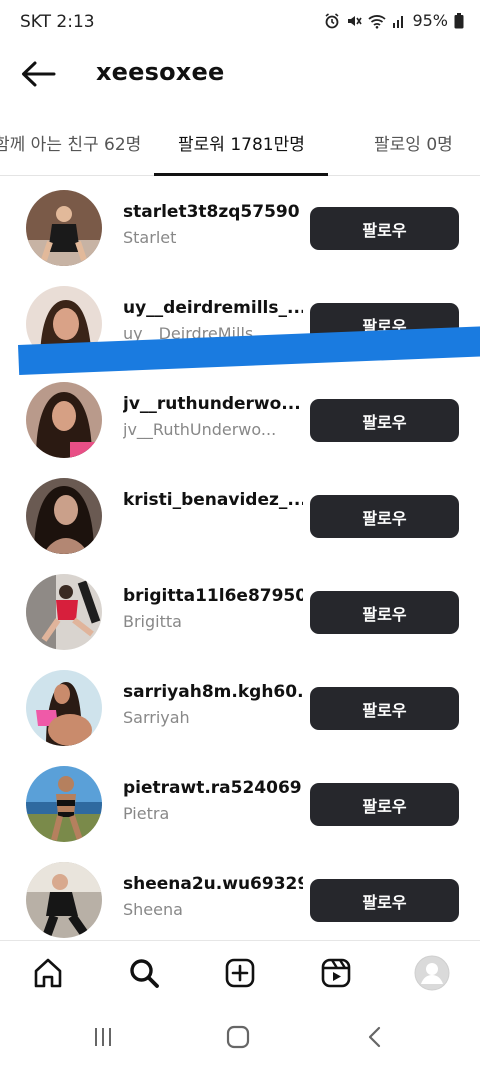 The image size is (480, 1067). I want to click on username: pietrawt.ra524069, so click(213, 788).